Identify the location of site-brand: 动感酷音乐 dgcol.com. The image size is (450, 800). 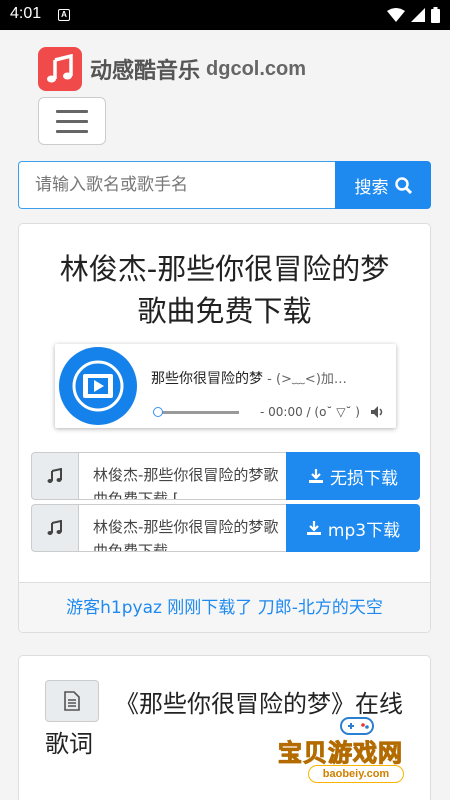
(172, 69).